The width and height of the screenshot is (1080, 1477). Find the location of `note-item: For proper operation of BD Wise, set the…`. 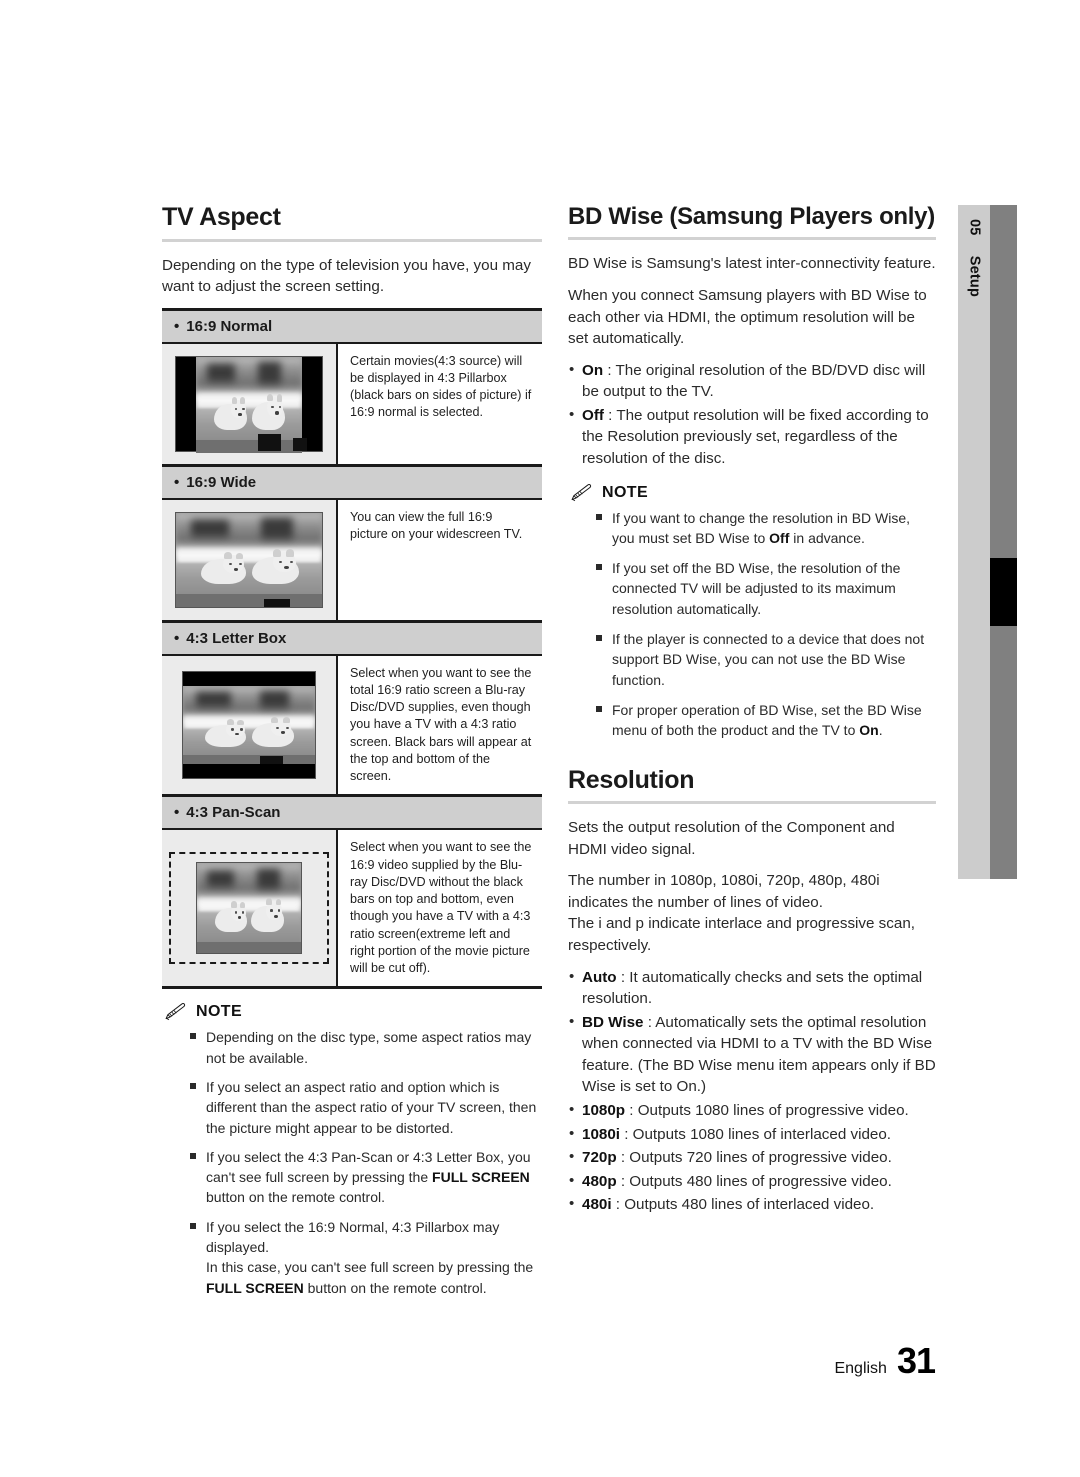

note-item: For proper operation of BD Wise, set the… is located at coordinates (766, 720).